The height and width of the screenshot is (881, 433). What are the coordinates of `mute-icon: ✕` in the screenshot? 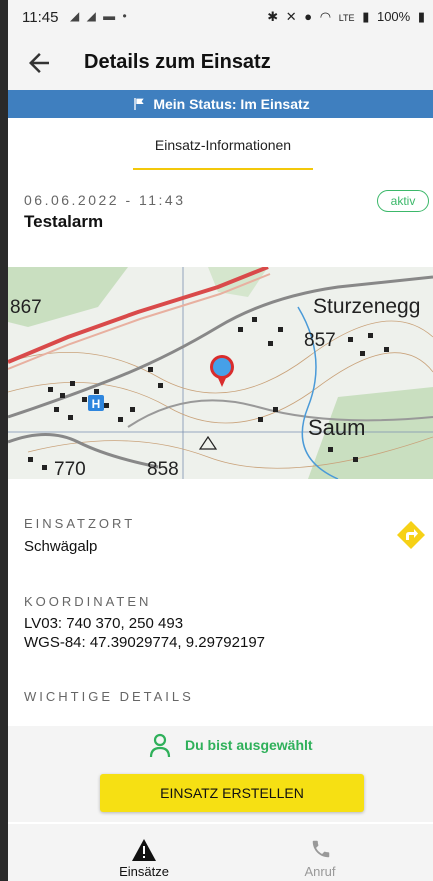 It's located at (291, 16).